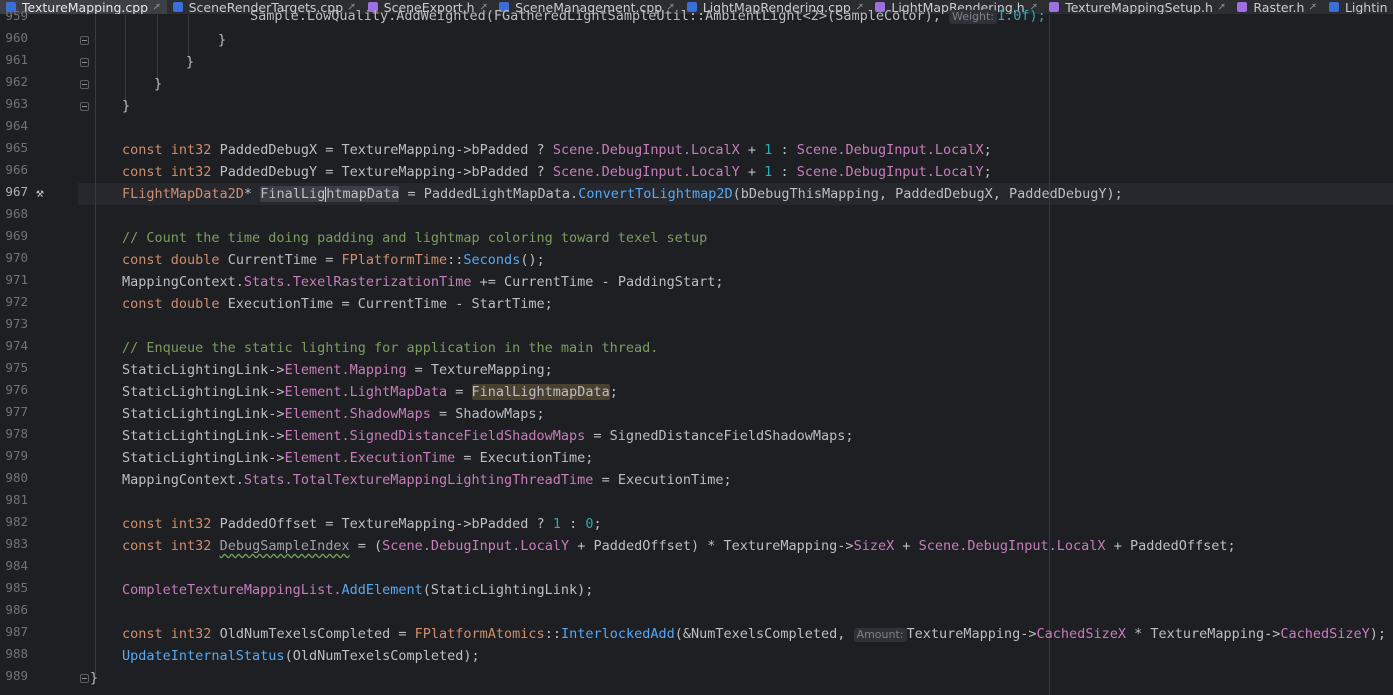  I want to click on line-number: 984, so click(16, 565).